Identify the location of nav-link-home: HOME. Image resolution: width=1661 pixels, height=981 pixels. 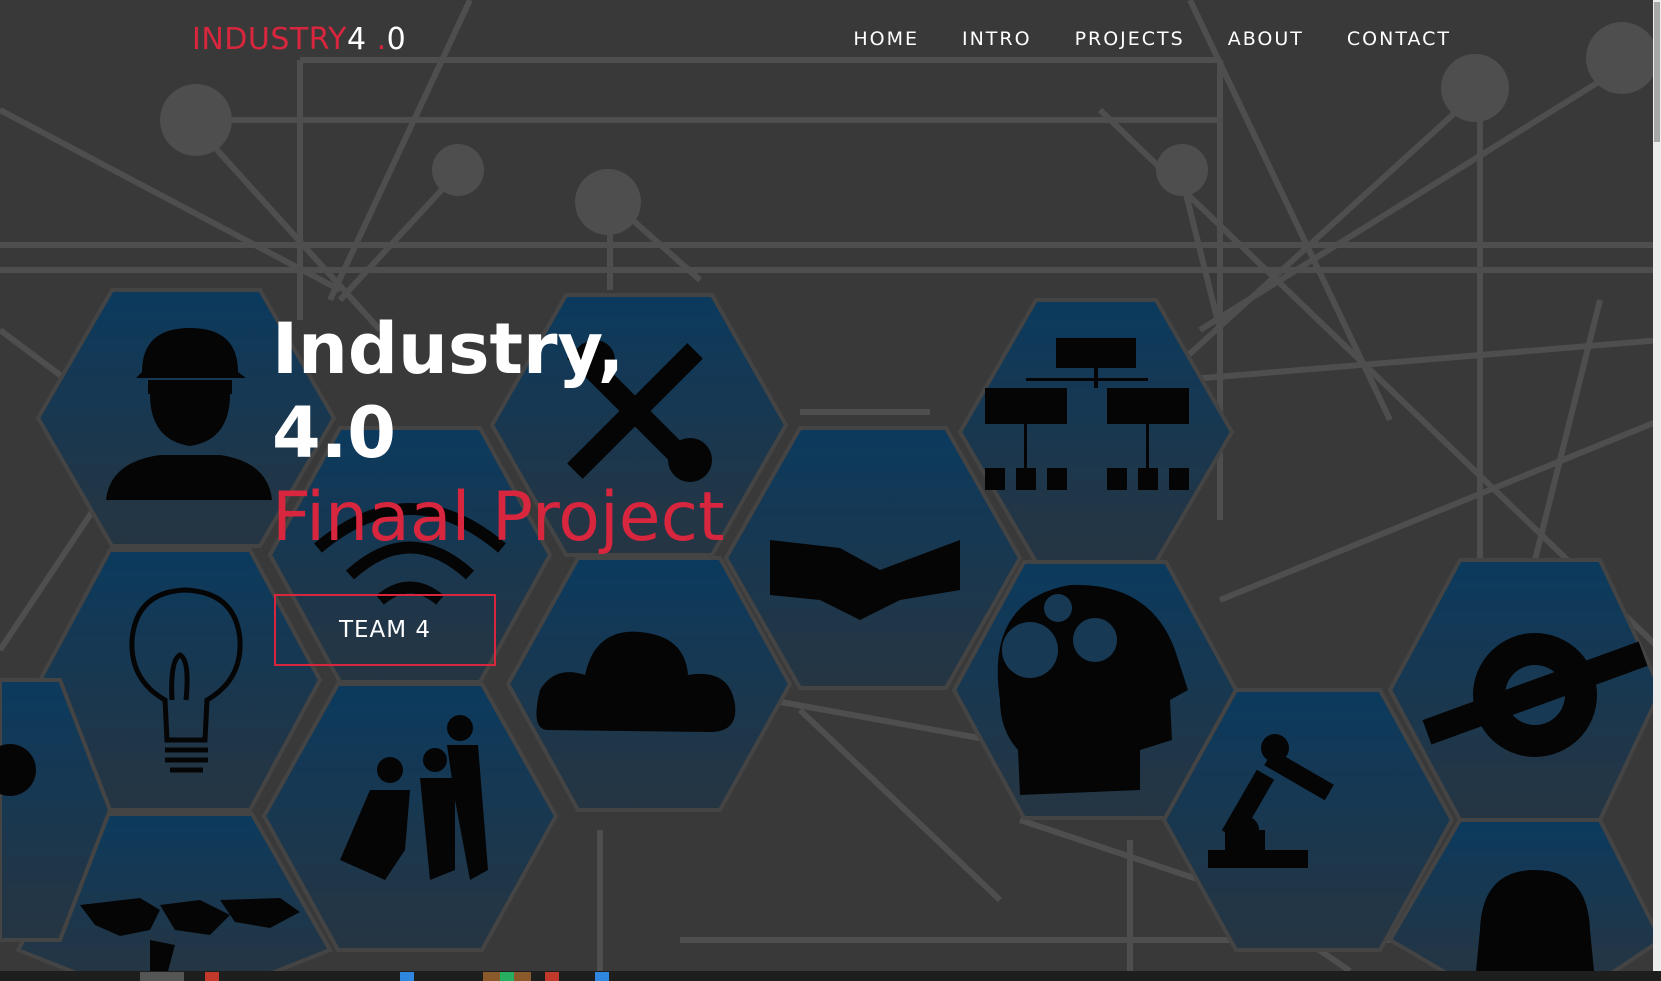
(886, 39).